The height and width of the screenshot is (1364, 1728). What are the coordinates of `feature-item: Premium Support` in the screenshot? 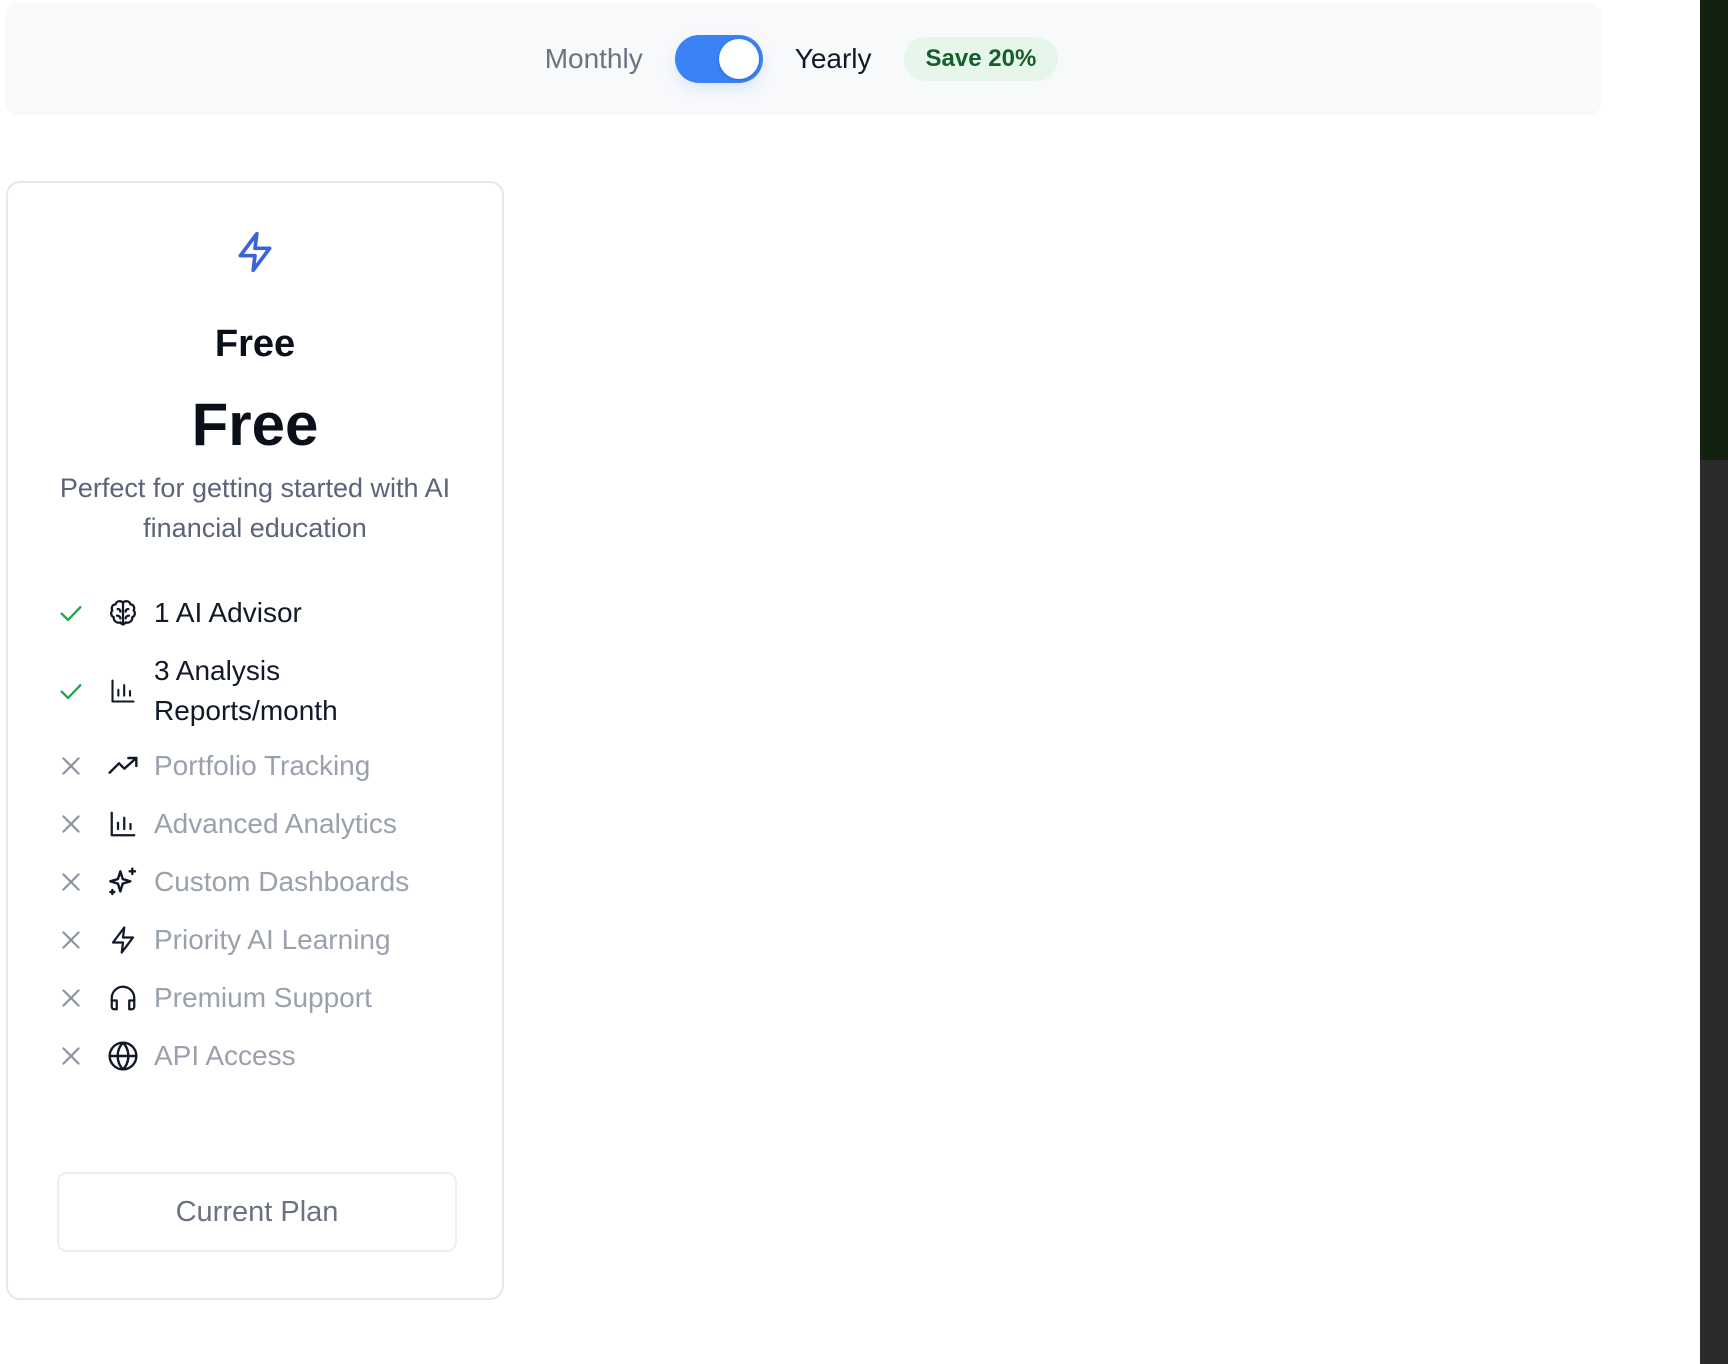 It's located at (266, 998).